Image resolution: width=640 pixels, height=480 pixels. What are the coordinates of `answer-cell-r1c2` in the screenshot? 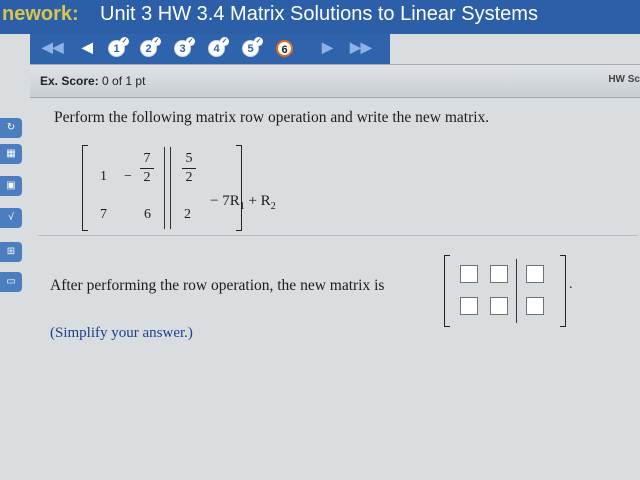 It's located at (499, 274).